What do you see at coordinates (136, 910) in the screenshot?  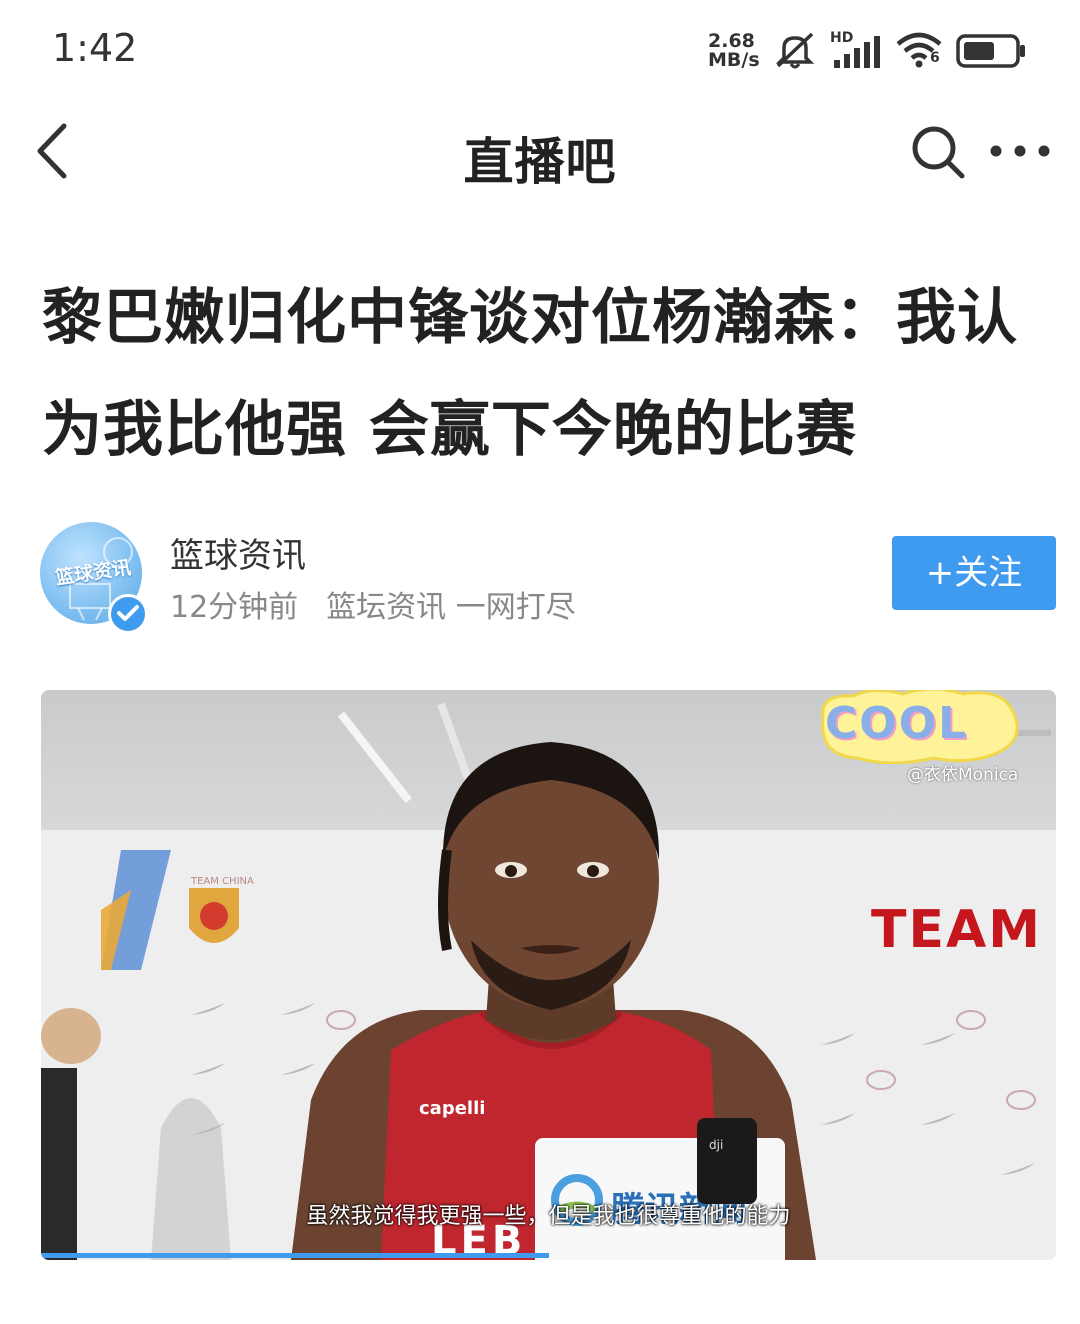 I see `backdrop-blue-shape` at bounding box center [136, 910].